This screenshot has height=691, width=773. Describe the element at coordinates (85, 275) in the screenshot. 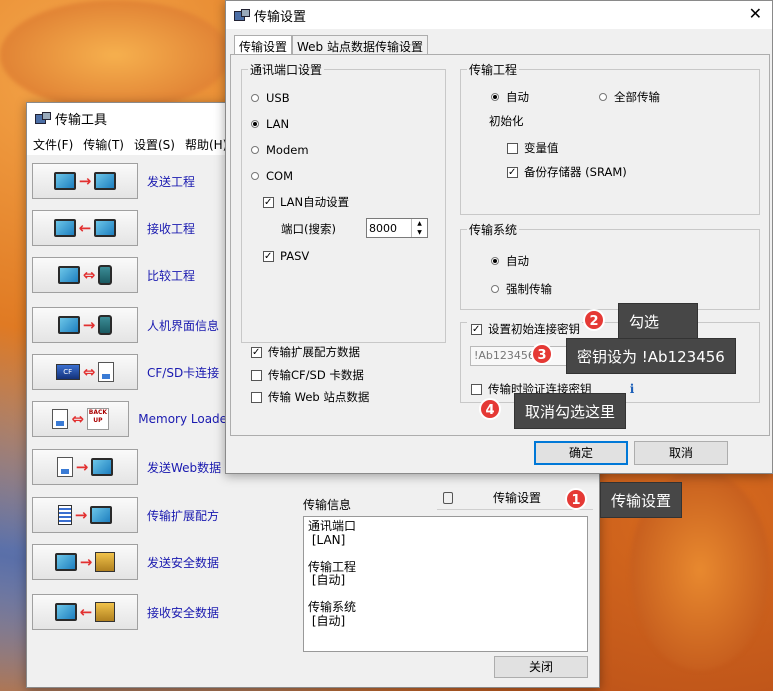

I see `compare-project-button: ⇔` at that location.